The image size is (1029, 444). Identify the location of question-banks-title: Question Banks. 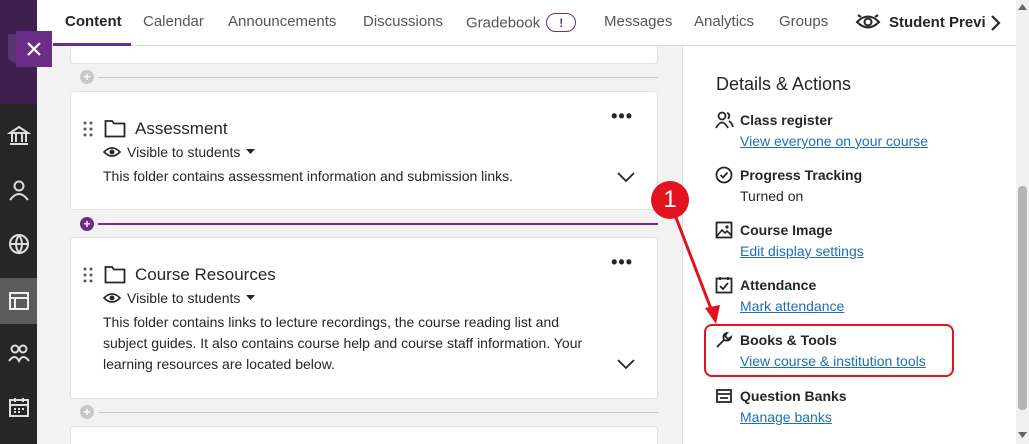
(793, 396).